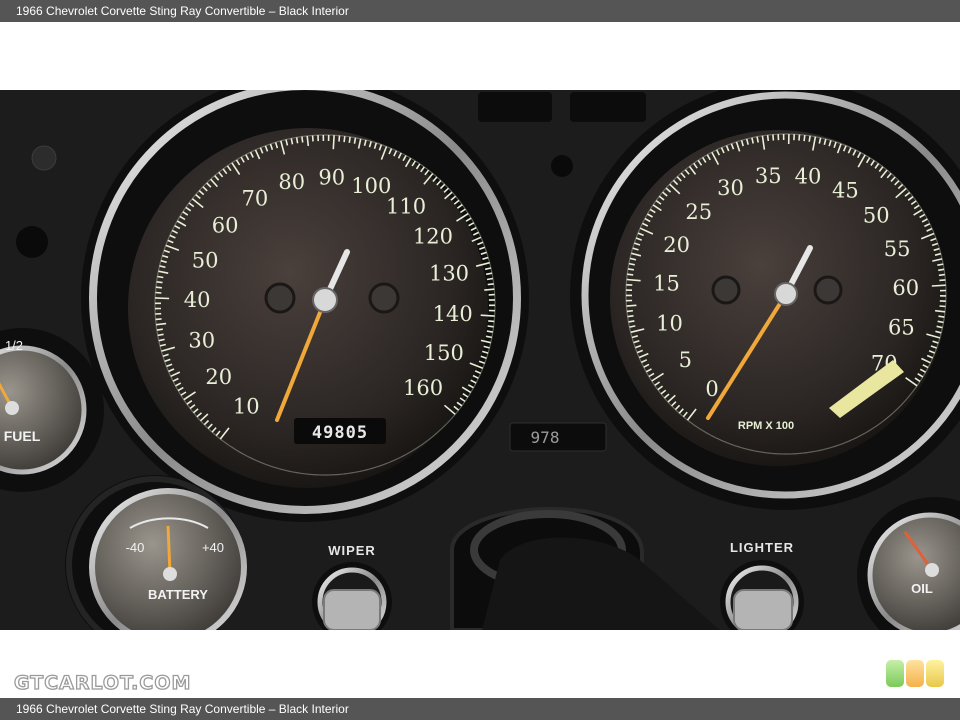 This screenshot has height=720, width=960. Describe the element at coordinates (901, 328) in the screenshot. I see `scale-label: 65` at that location.